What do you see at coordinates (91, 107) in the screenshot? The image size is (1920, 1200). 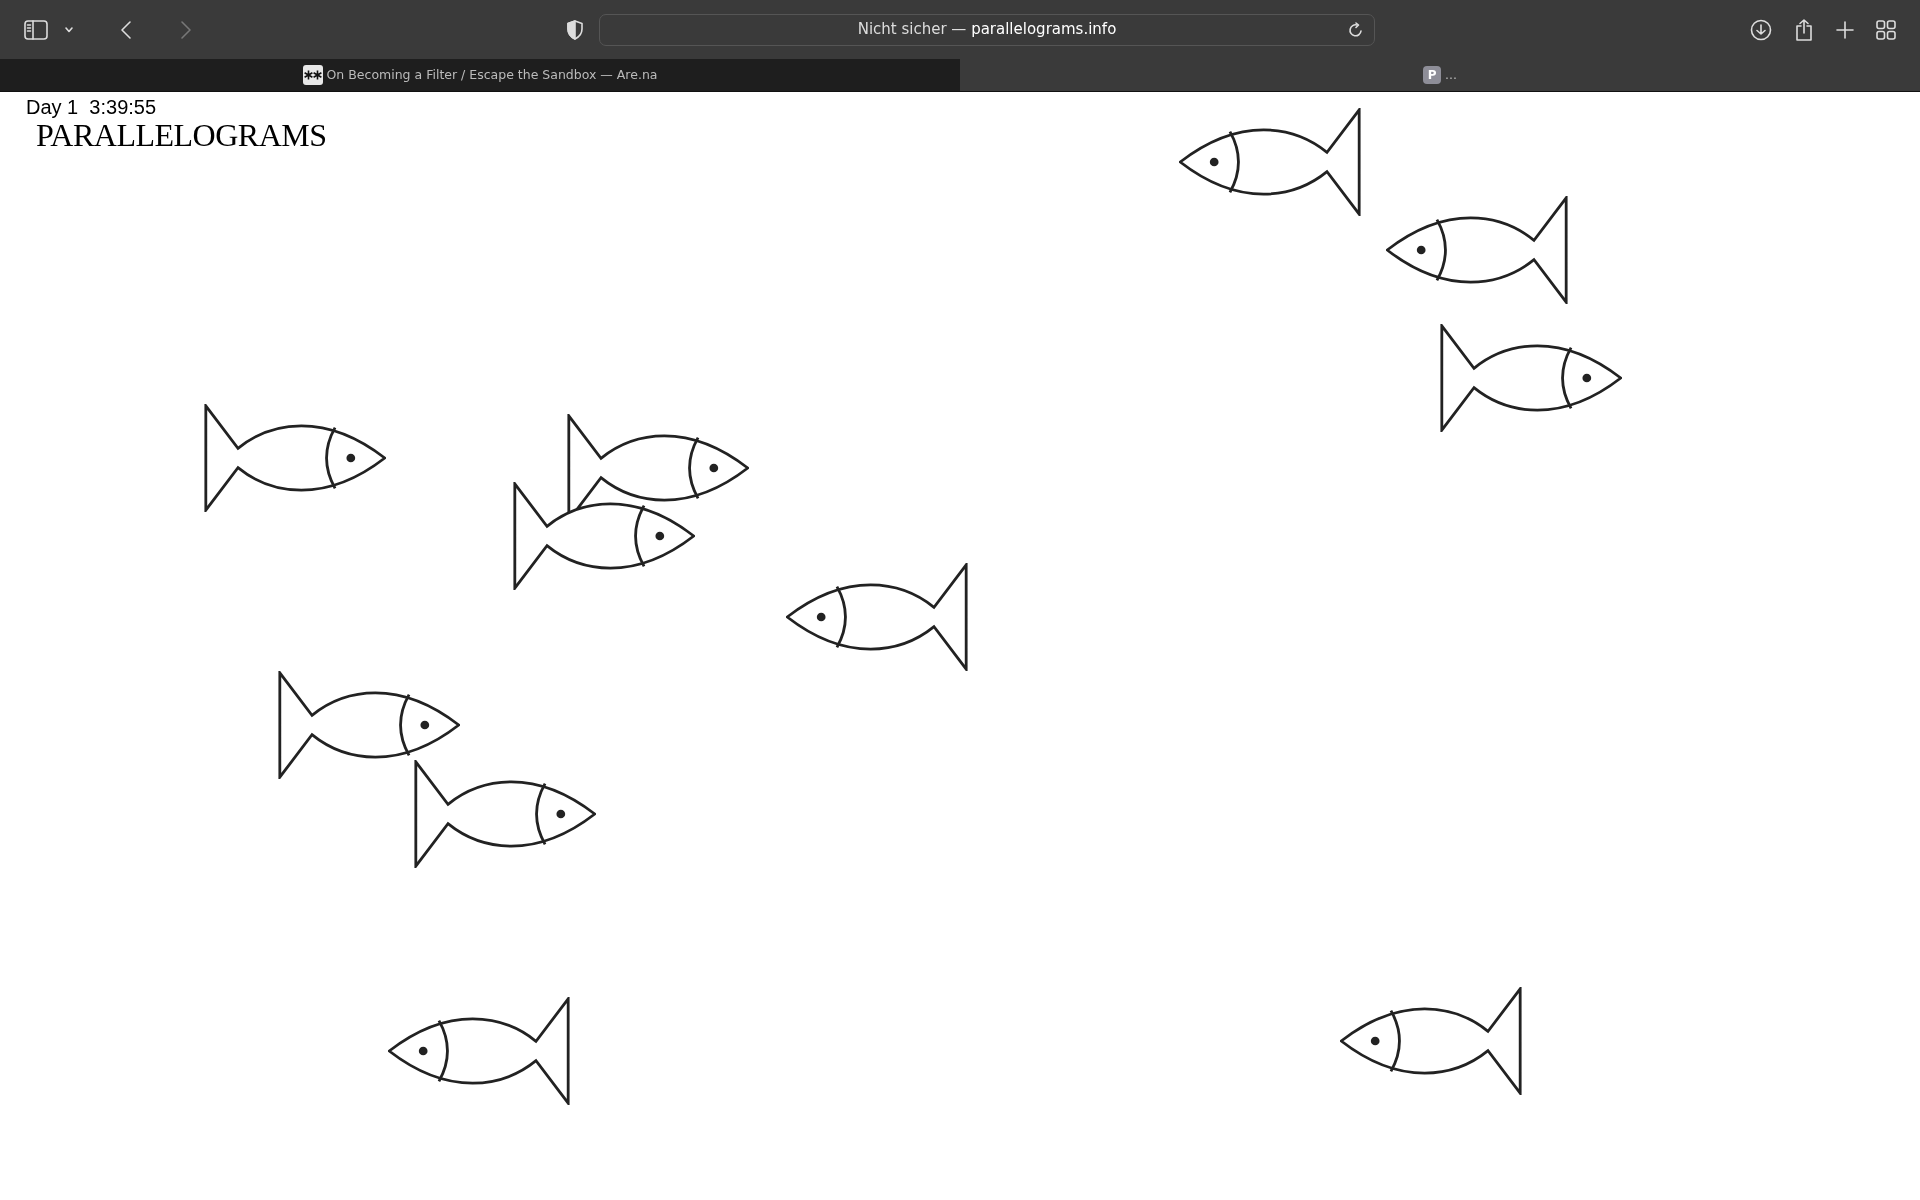 I see `clock-text: Day 1 3:39:55` at bounding box center [91, 107].